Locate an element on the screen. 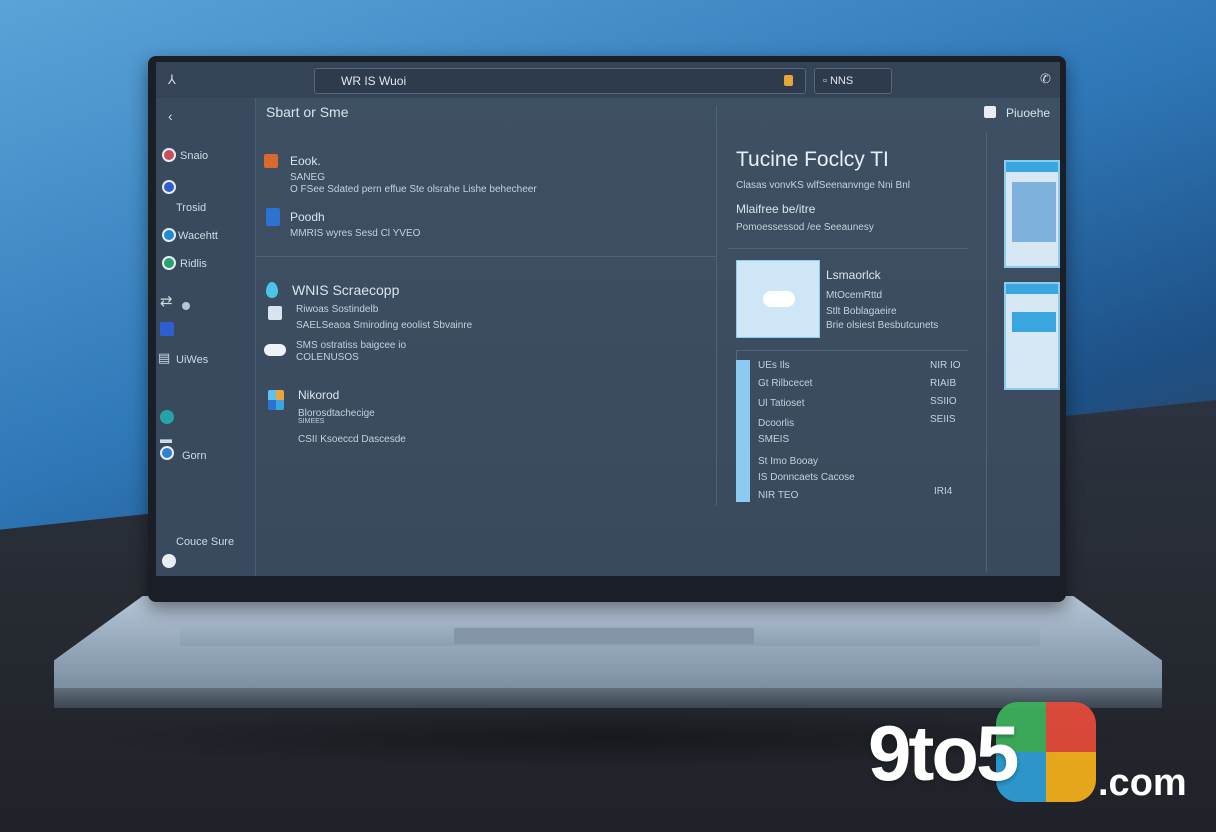 This screenshot has width=1216, height=832. page-title: Sbart or Sme is located at coordinates (307, 112).